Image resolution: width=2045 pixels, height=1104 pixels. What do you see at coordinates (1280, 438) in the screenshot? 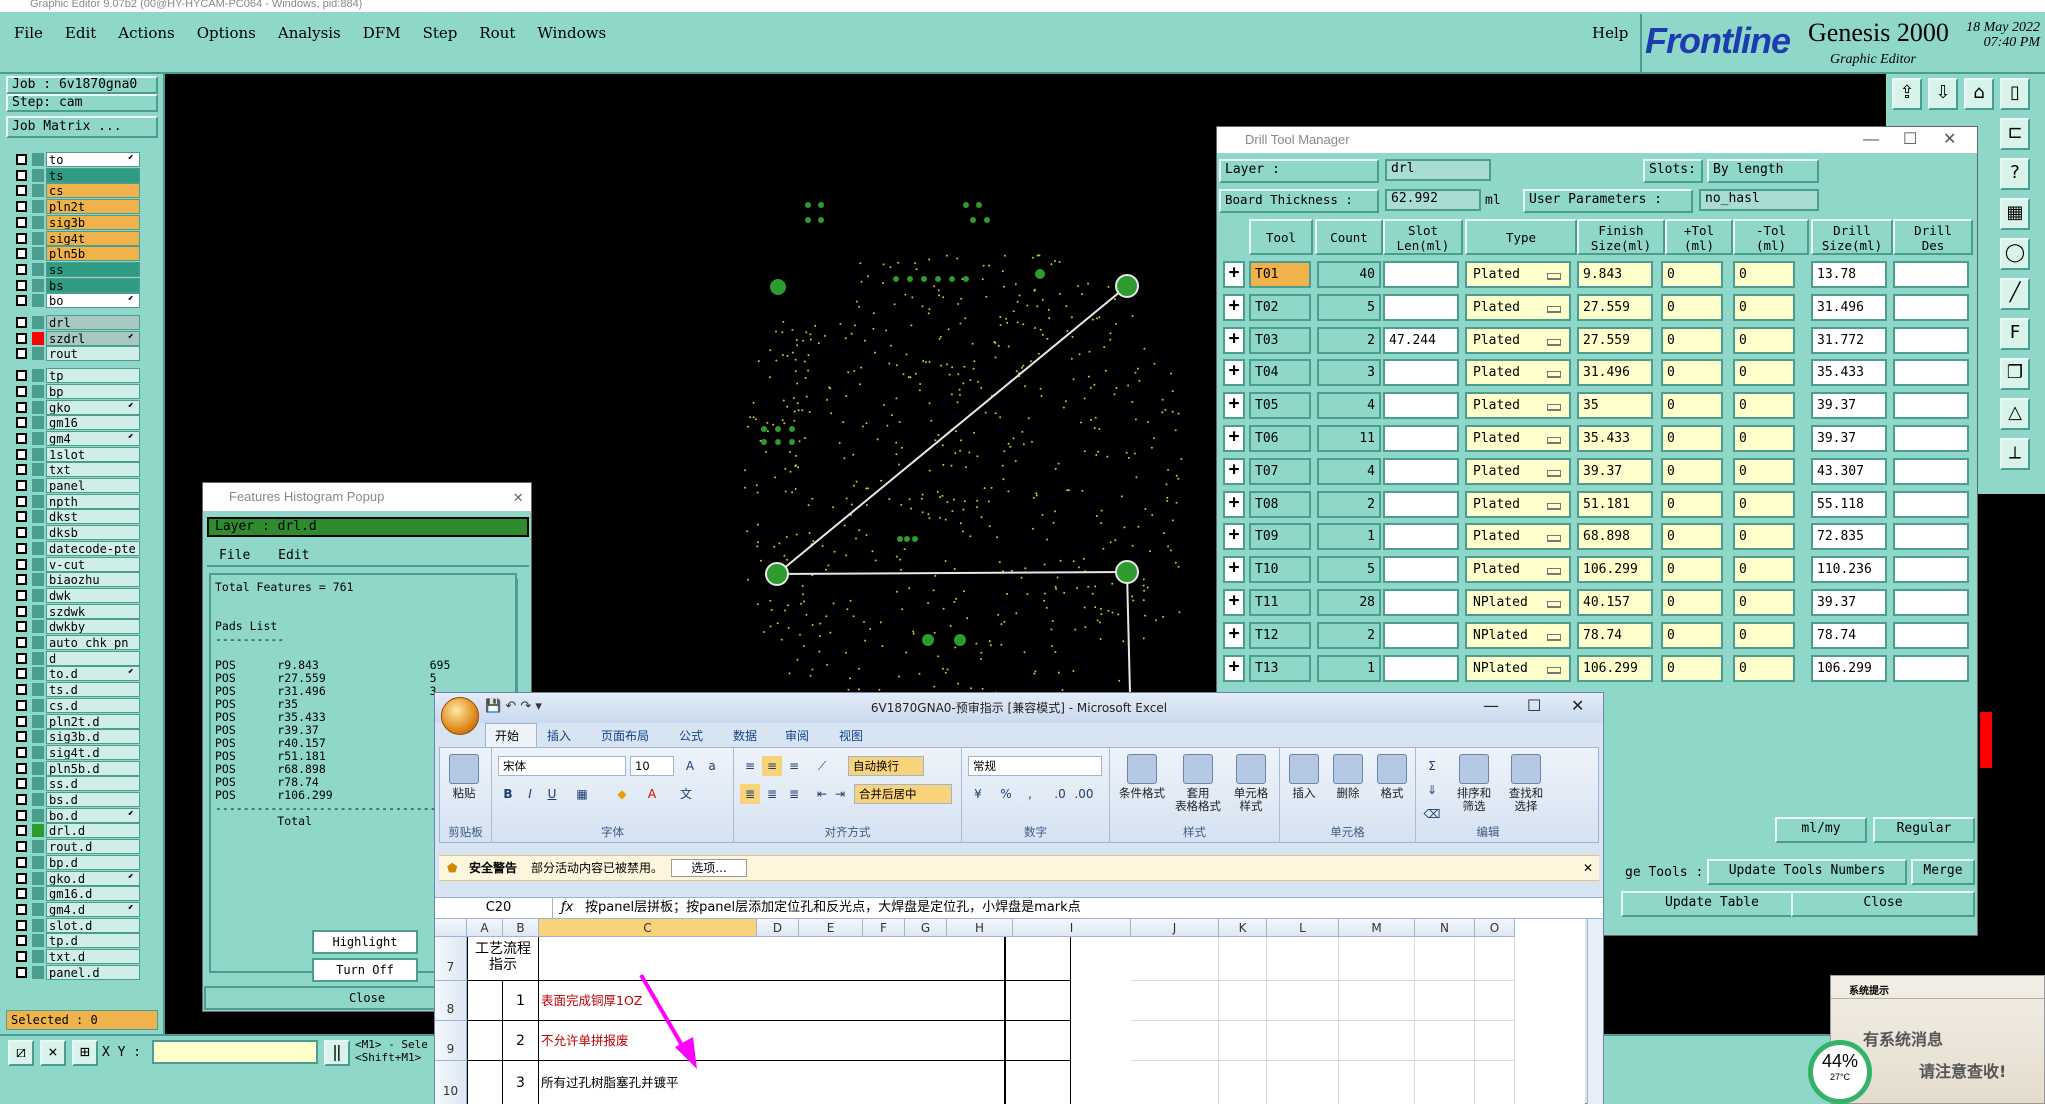
I see `tool-id: T06` at bounding box center [1280, 438].